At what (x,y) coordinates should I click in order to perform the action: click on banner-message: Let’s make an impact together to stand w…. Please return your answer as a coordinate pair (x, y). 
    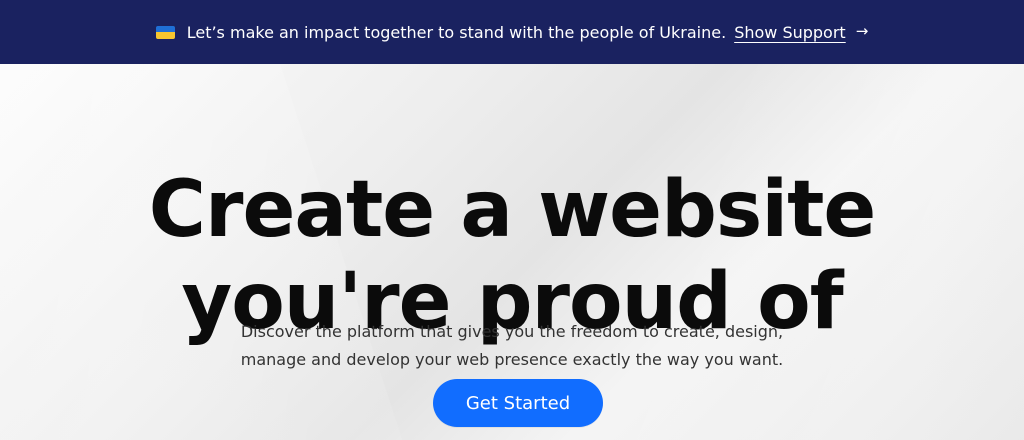
    Looking at the image, I should click on (456, 32).